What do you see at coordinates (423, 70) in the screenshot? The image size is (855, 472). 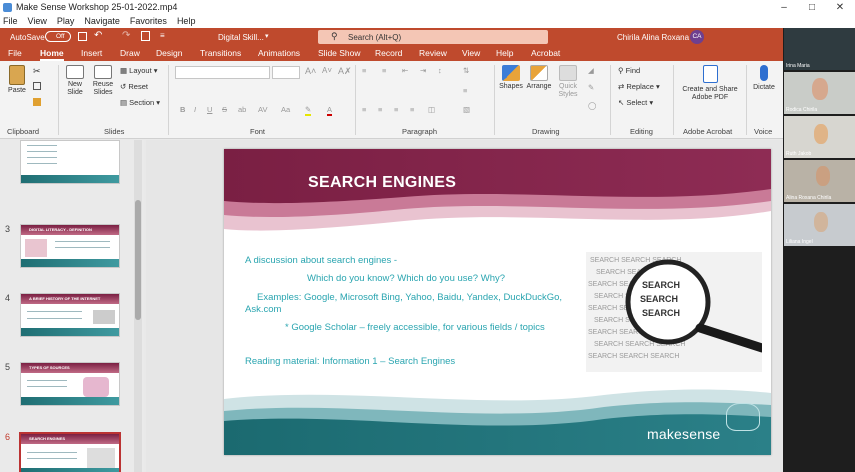 I see `increase-indent-icon: ⇥` at bounding box center [423, 70].